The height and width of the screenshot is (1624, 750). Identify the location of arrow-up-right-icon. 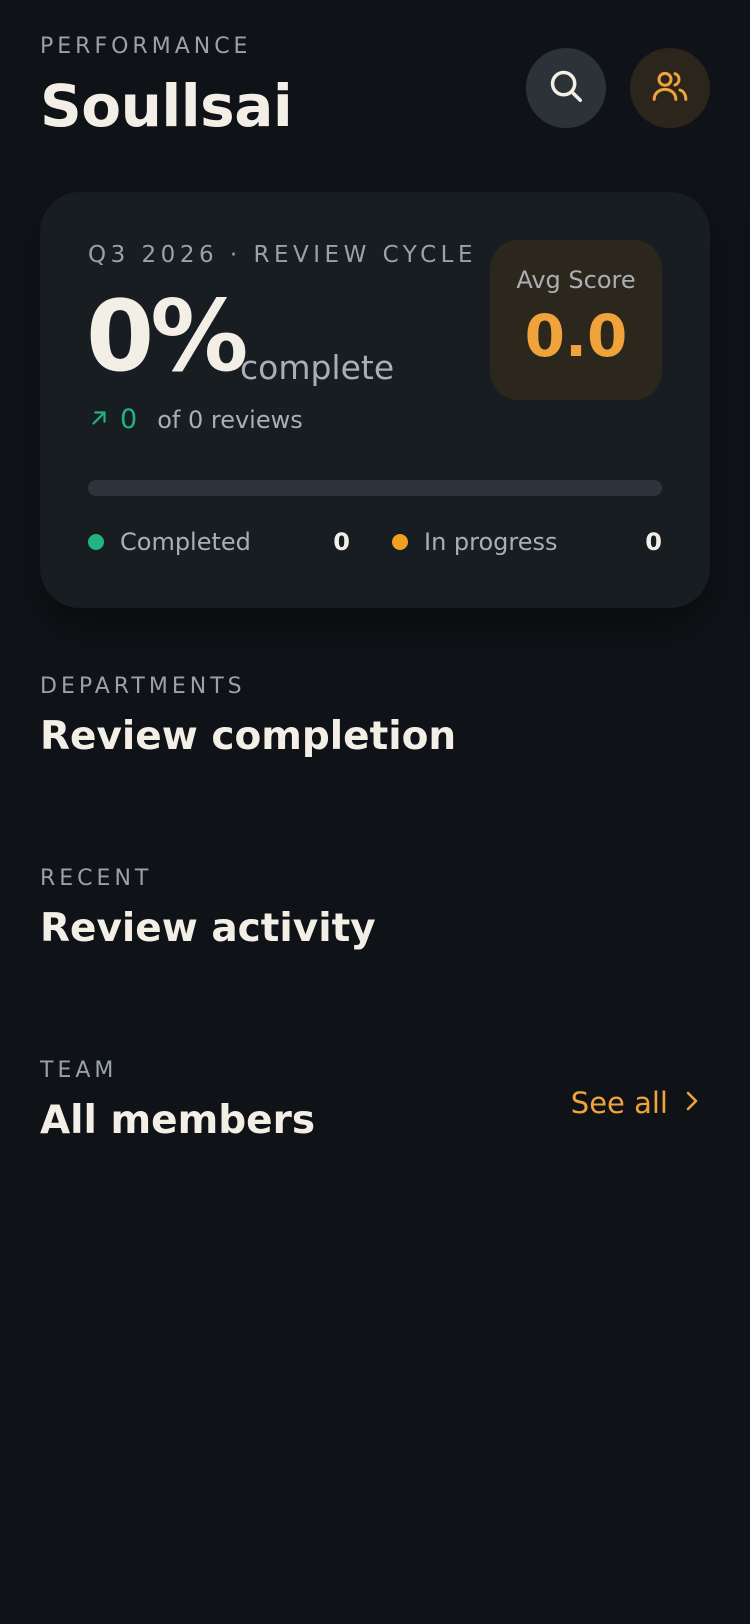
(99, 420).